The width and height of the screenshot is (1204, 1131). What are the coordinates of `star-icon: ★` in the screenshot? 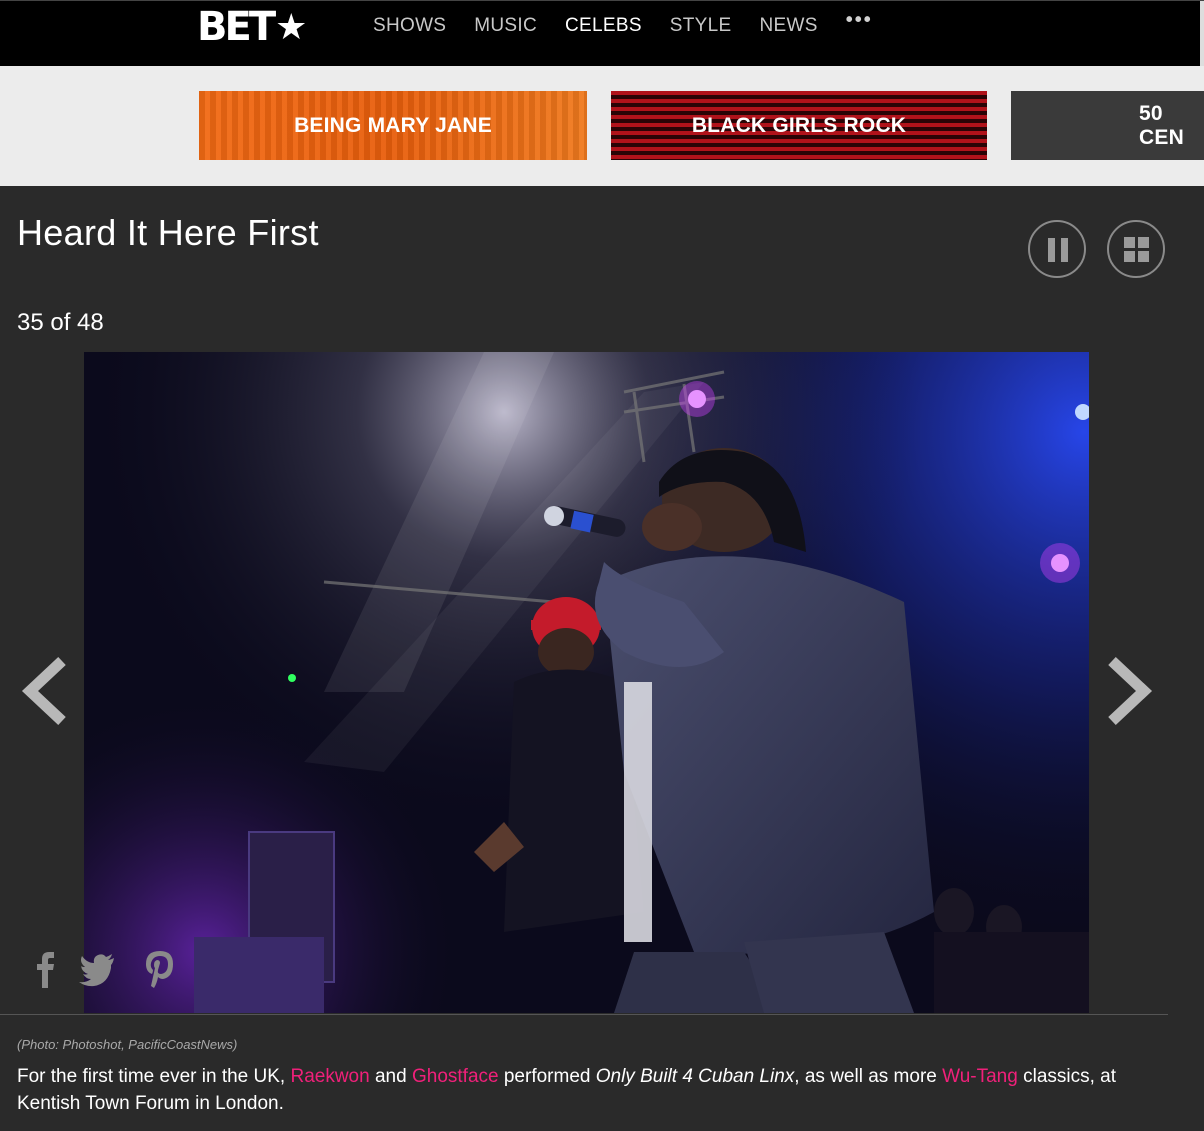 It's located at (291, 27).